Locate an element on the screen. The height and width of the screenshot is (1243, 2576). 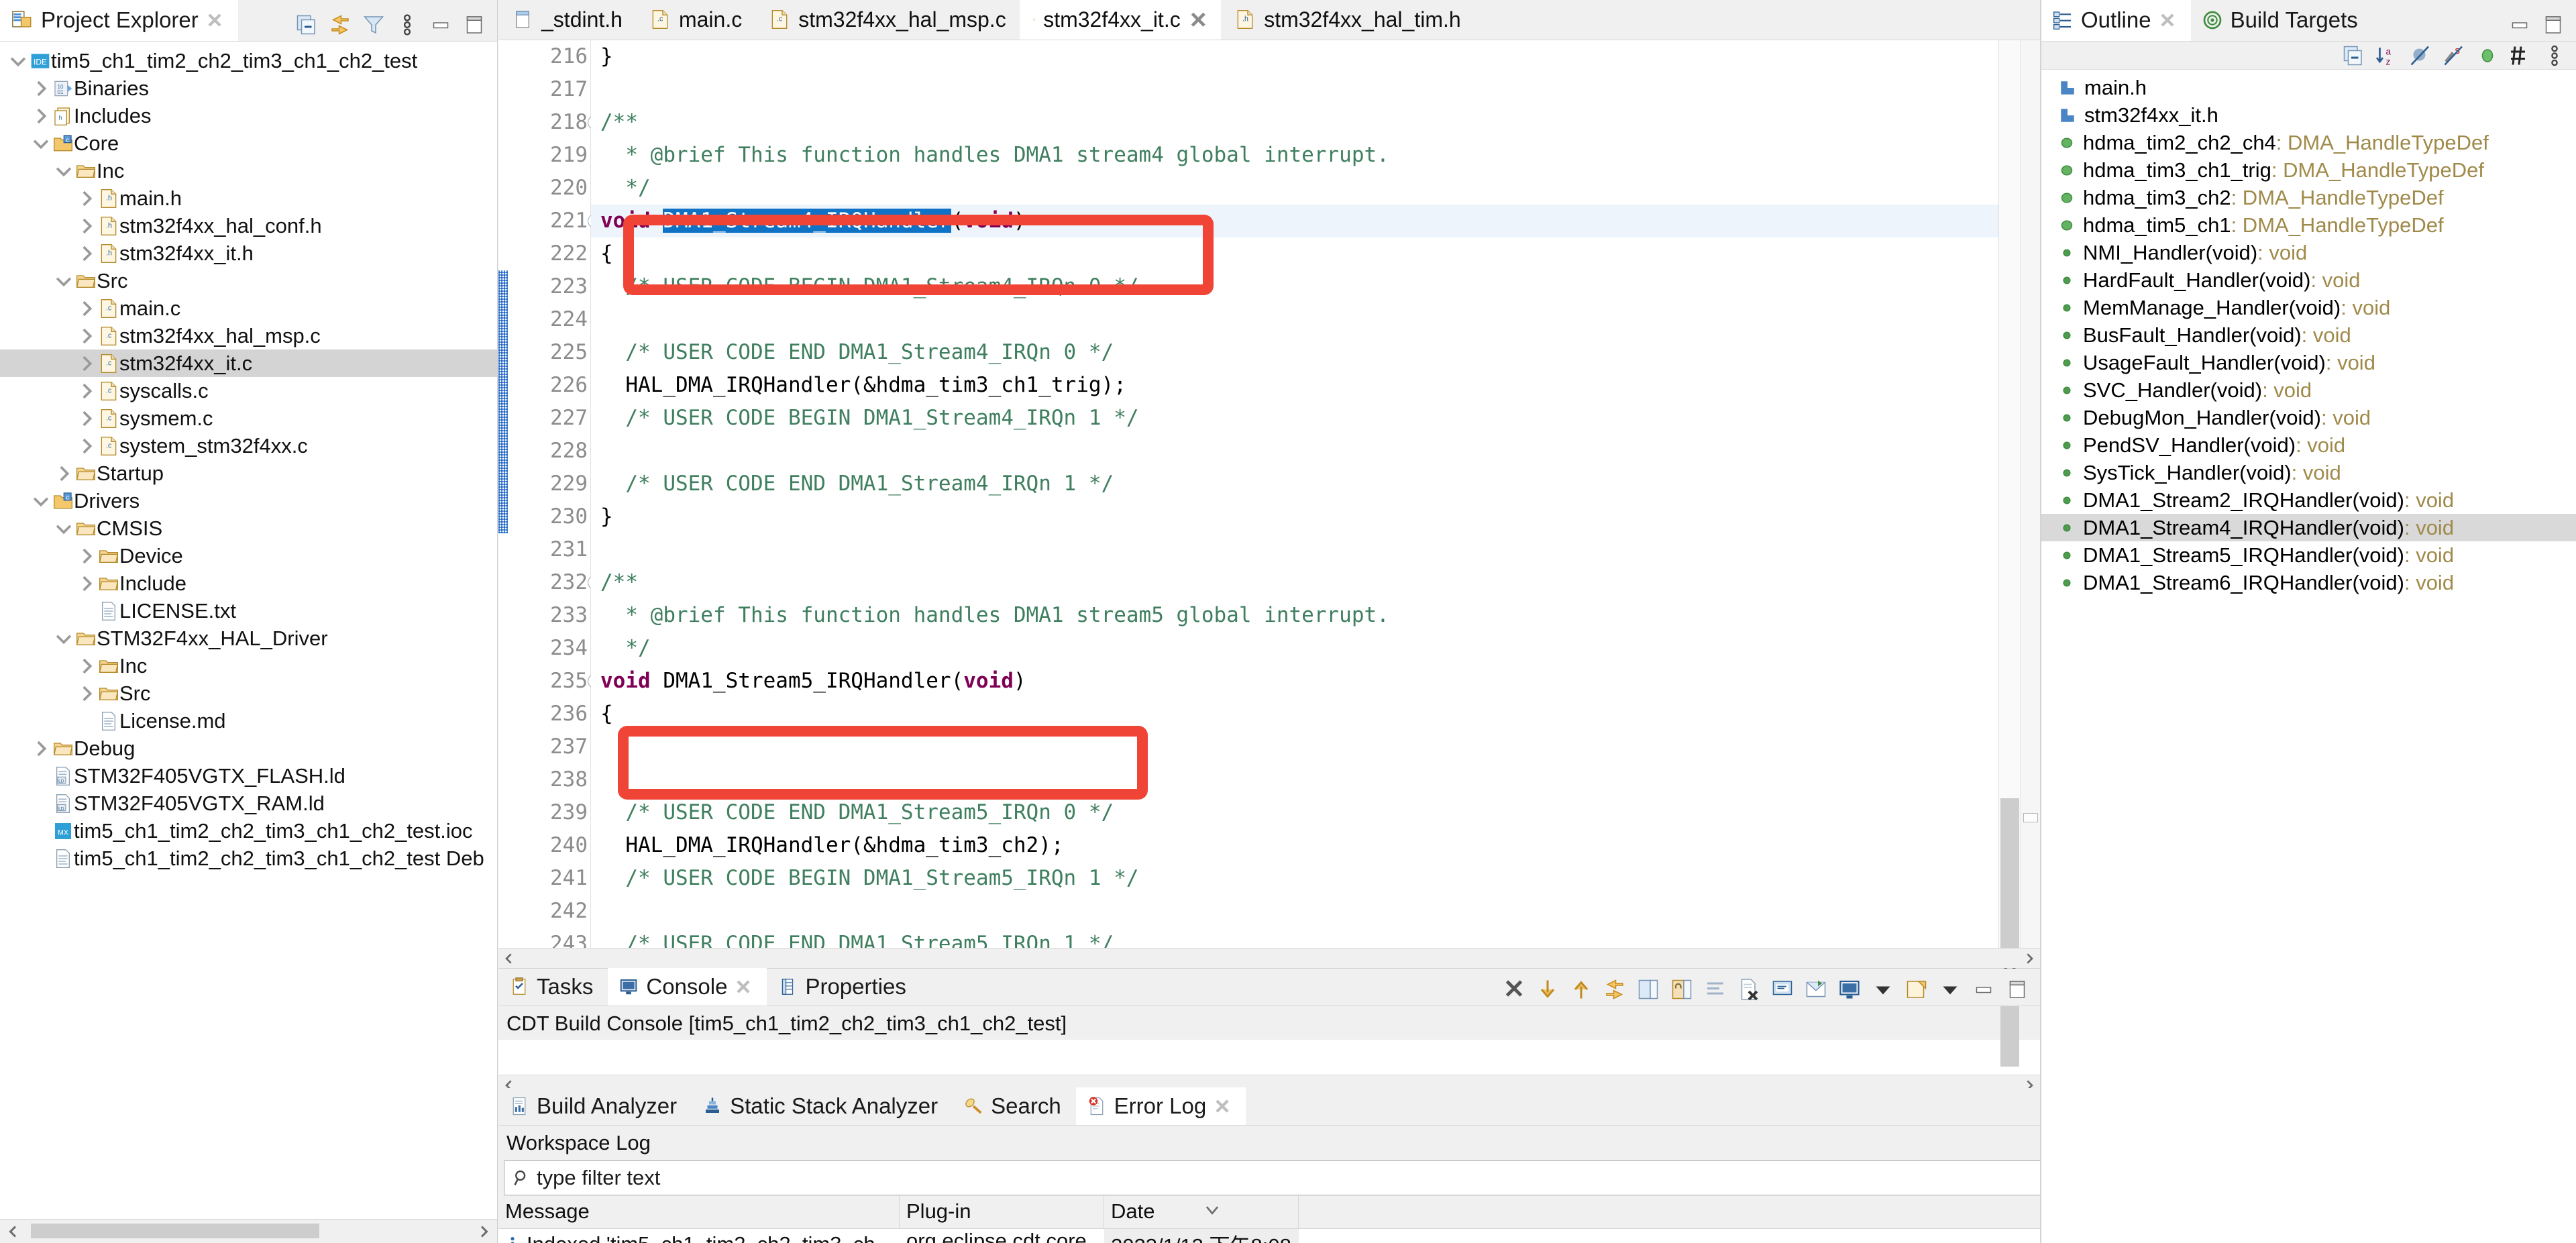
tree-item: .c system_stm32f4xx.c is located at coordinates (248, 446).